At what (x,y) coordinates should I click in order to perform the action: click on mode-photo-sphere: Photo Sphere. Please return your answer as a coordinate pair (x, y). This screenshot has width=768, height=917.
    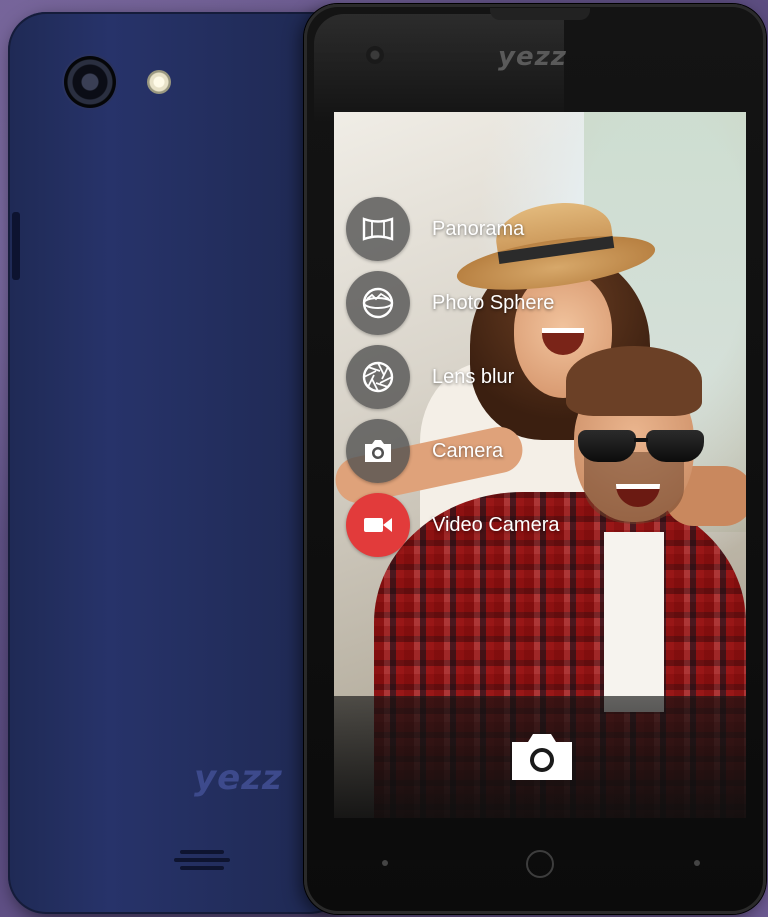
    Looking at the image, I should click on (496, 303).